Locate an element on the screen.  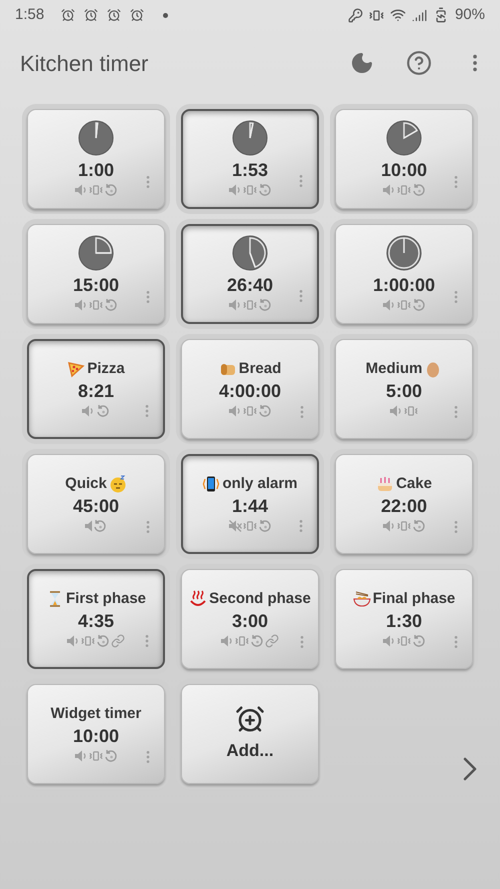
timer-tile: 10:00 is located at coordinates (404, 159).